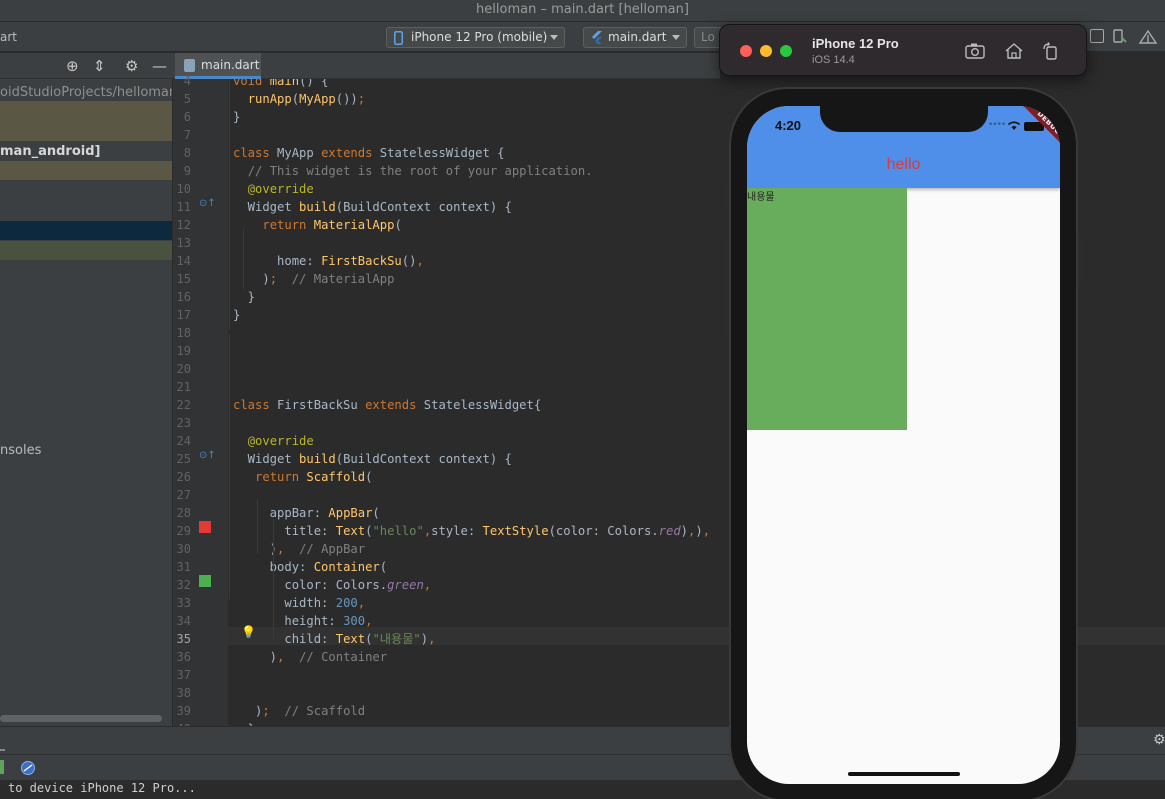  Describe the element at coordinates (86, 230) in the screenshot. I see `tree-item-selected` at that location.